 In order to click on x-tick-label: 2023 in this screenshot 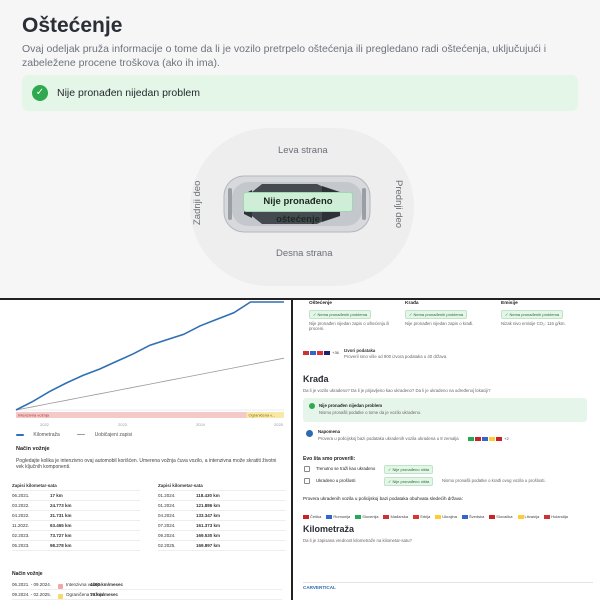, I will do `click(123, 424)`.